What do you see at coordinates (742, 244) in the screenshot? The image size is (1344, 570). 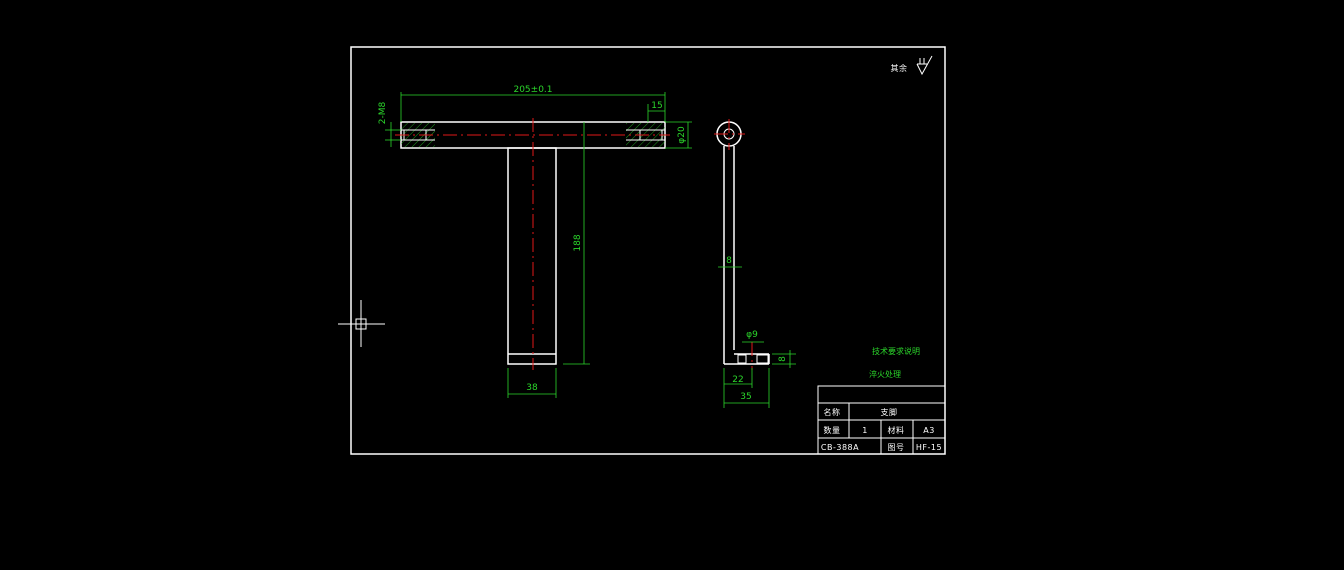 I see `side-view` at bounding box center [742, 244].